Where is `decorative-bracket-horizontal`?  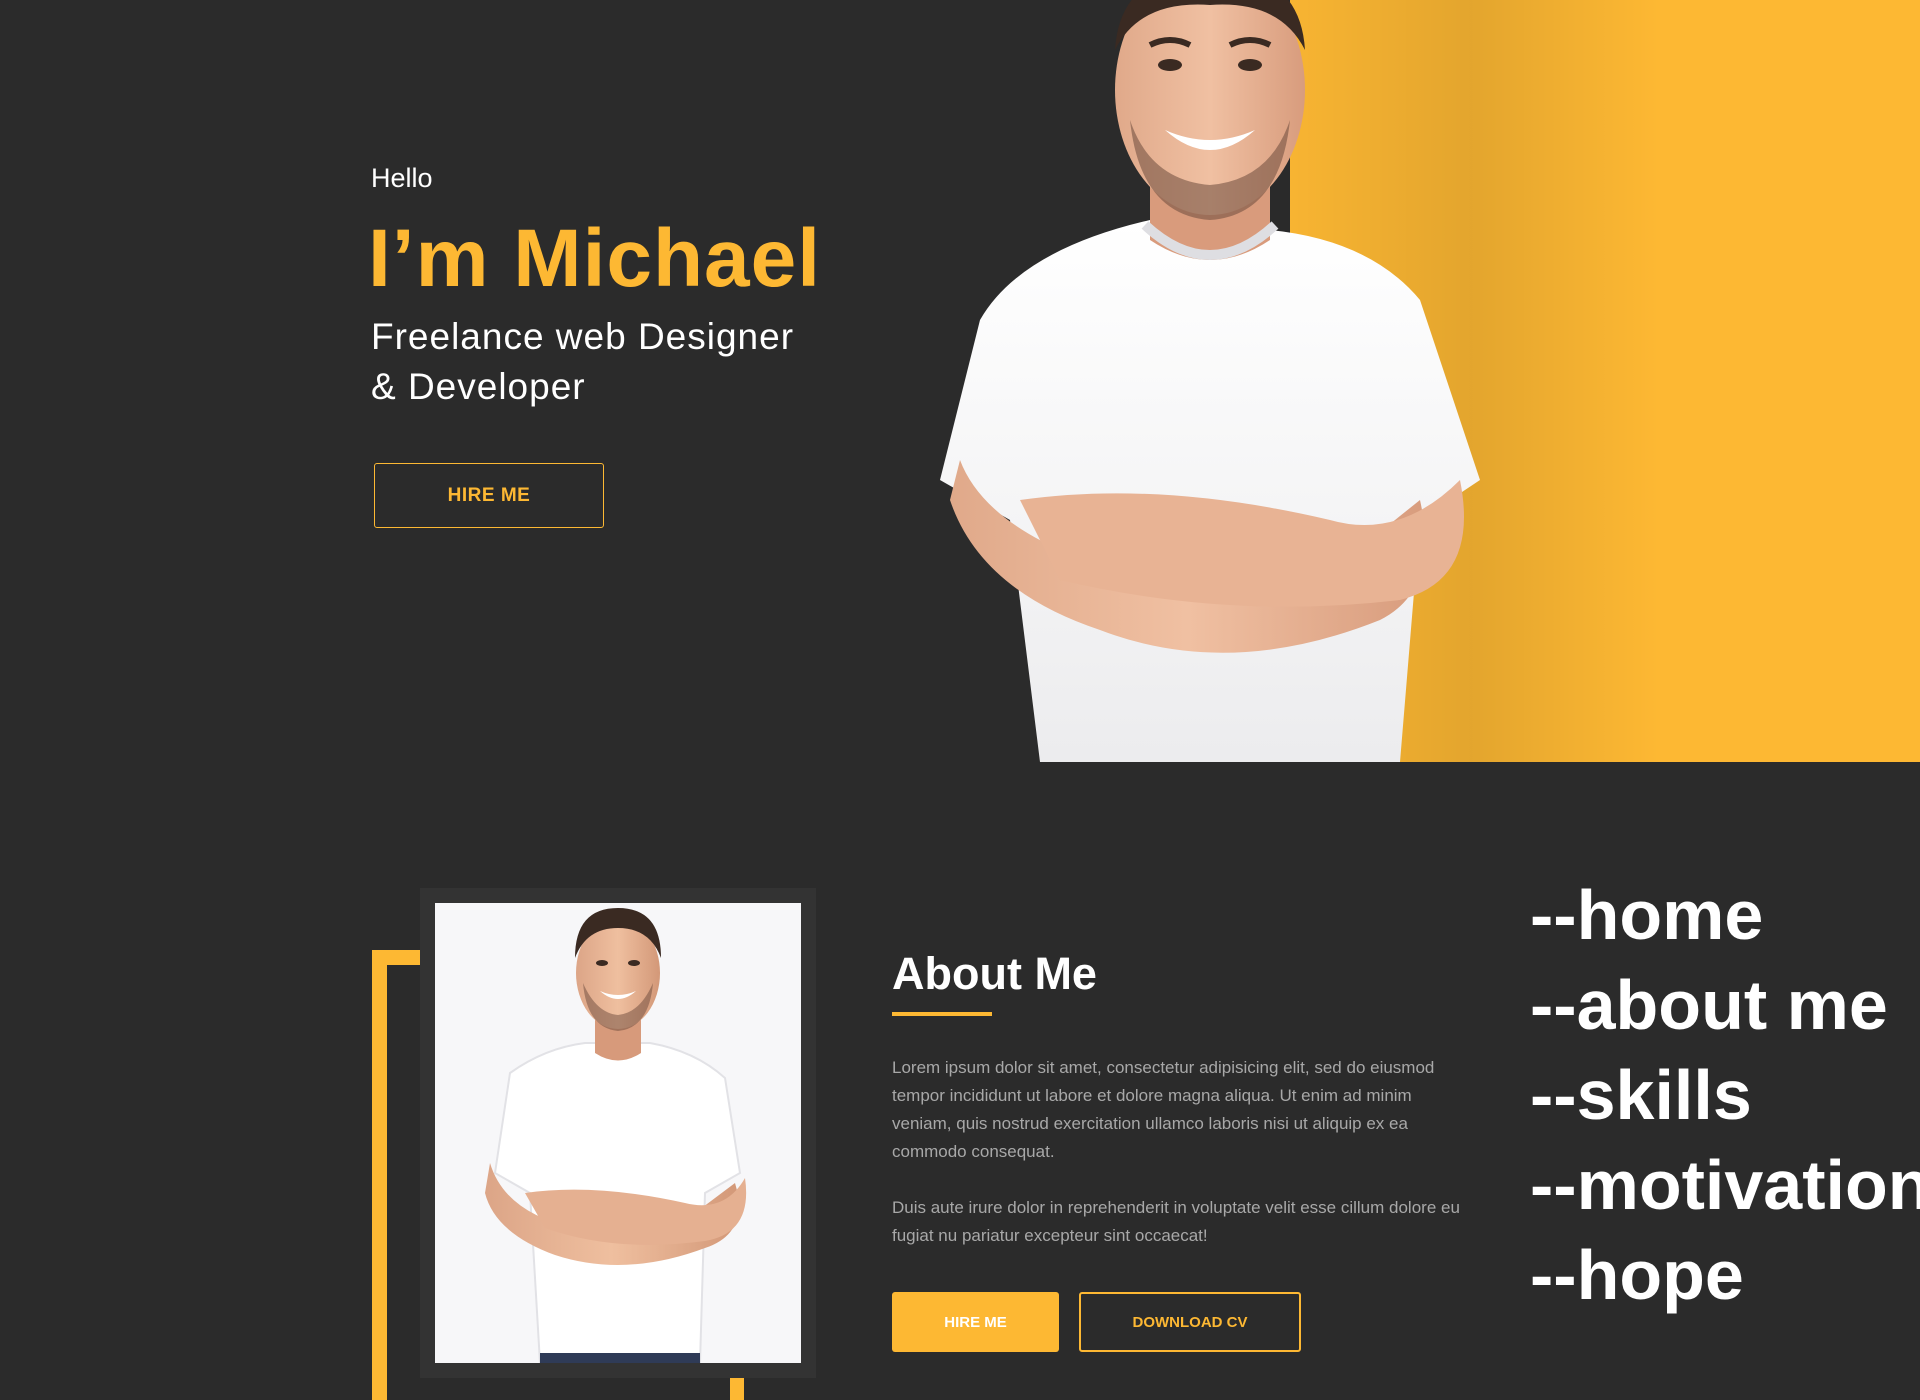 decorative-bracket-horizontal is located at coordinates (396, 957).